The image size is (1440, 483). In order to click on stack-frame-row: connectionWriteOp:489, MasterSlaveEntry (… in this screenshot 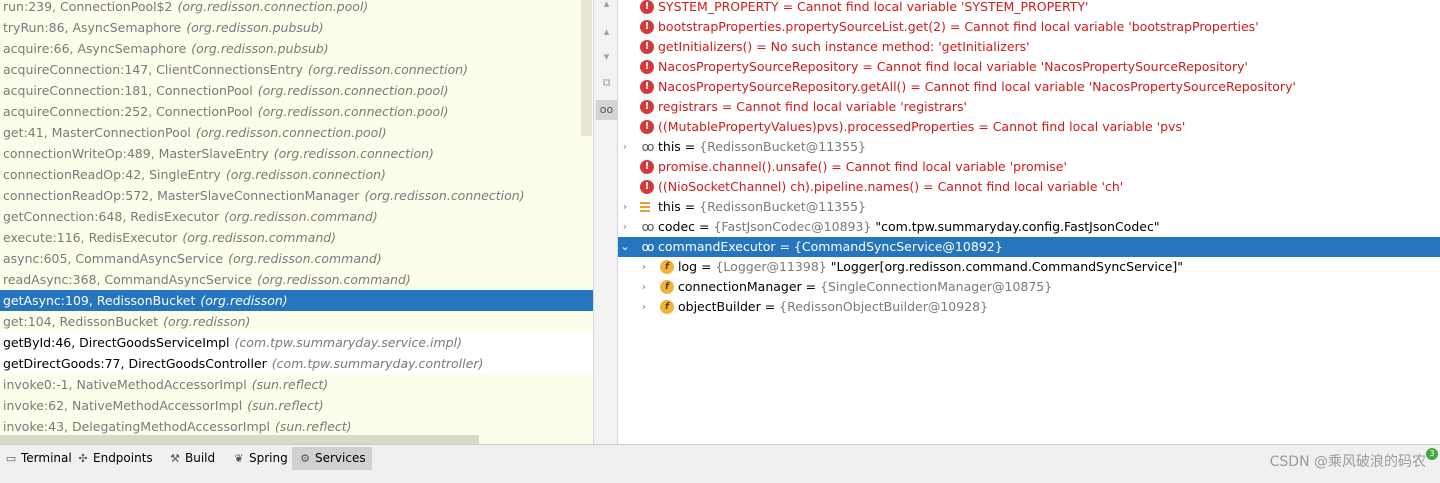, I will do `click(296, 153)`.